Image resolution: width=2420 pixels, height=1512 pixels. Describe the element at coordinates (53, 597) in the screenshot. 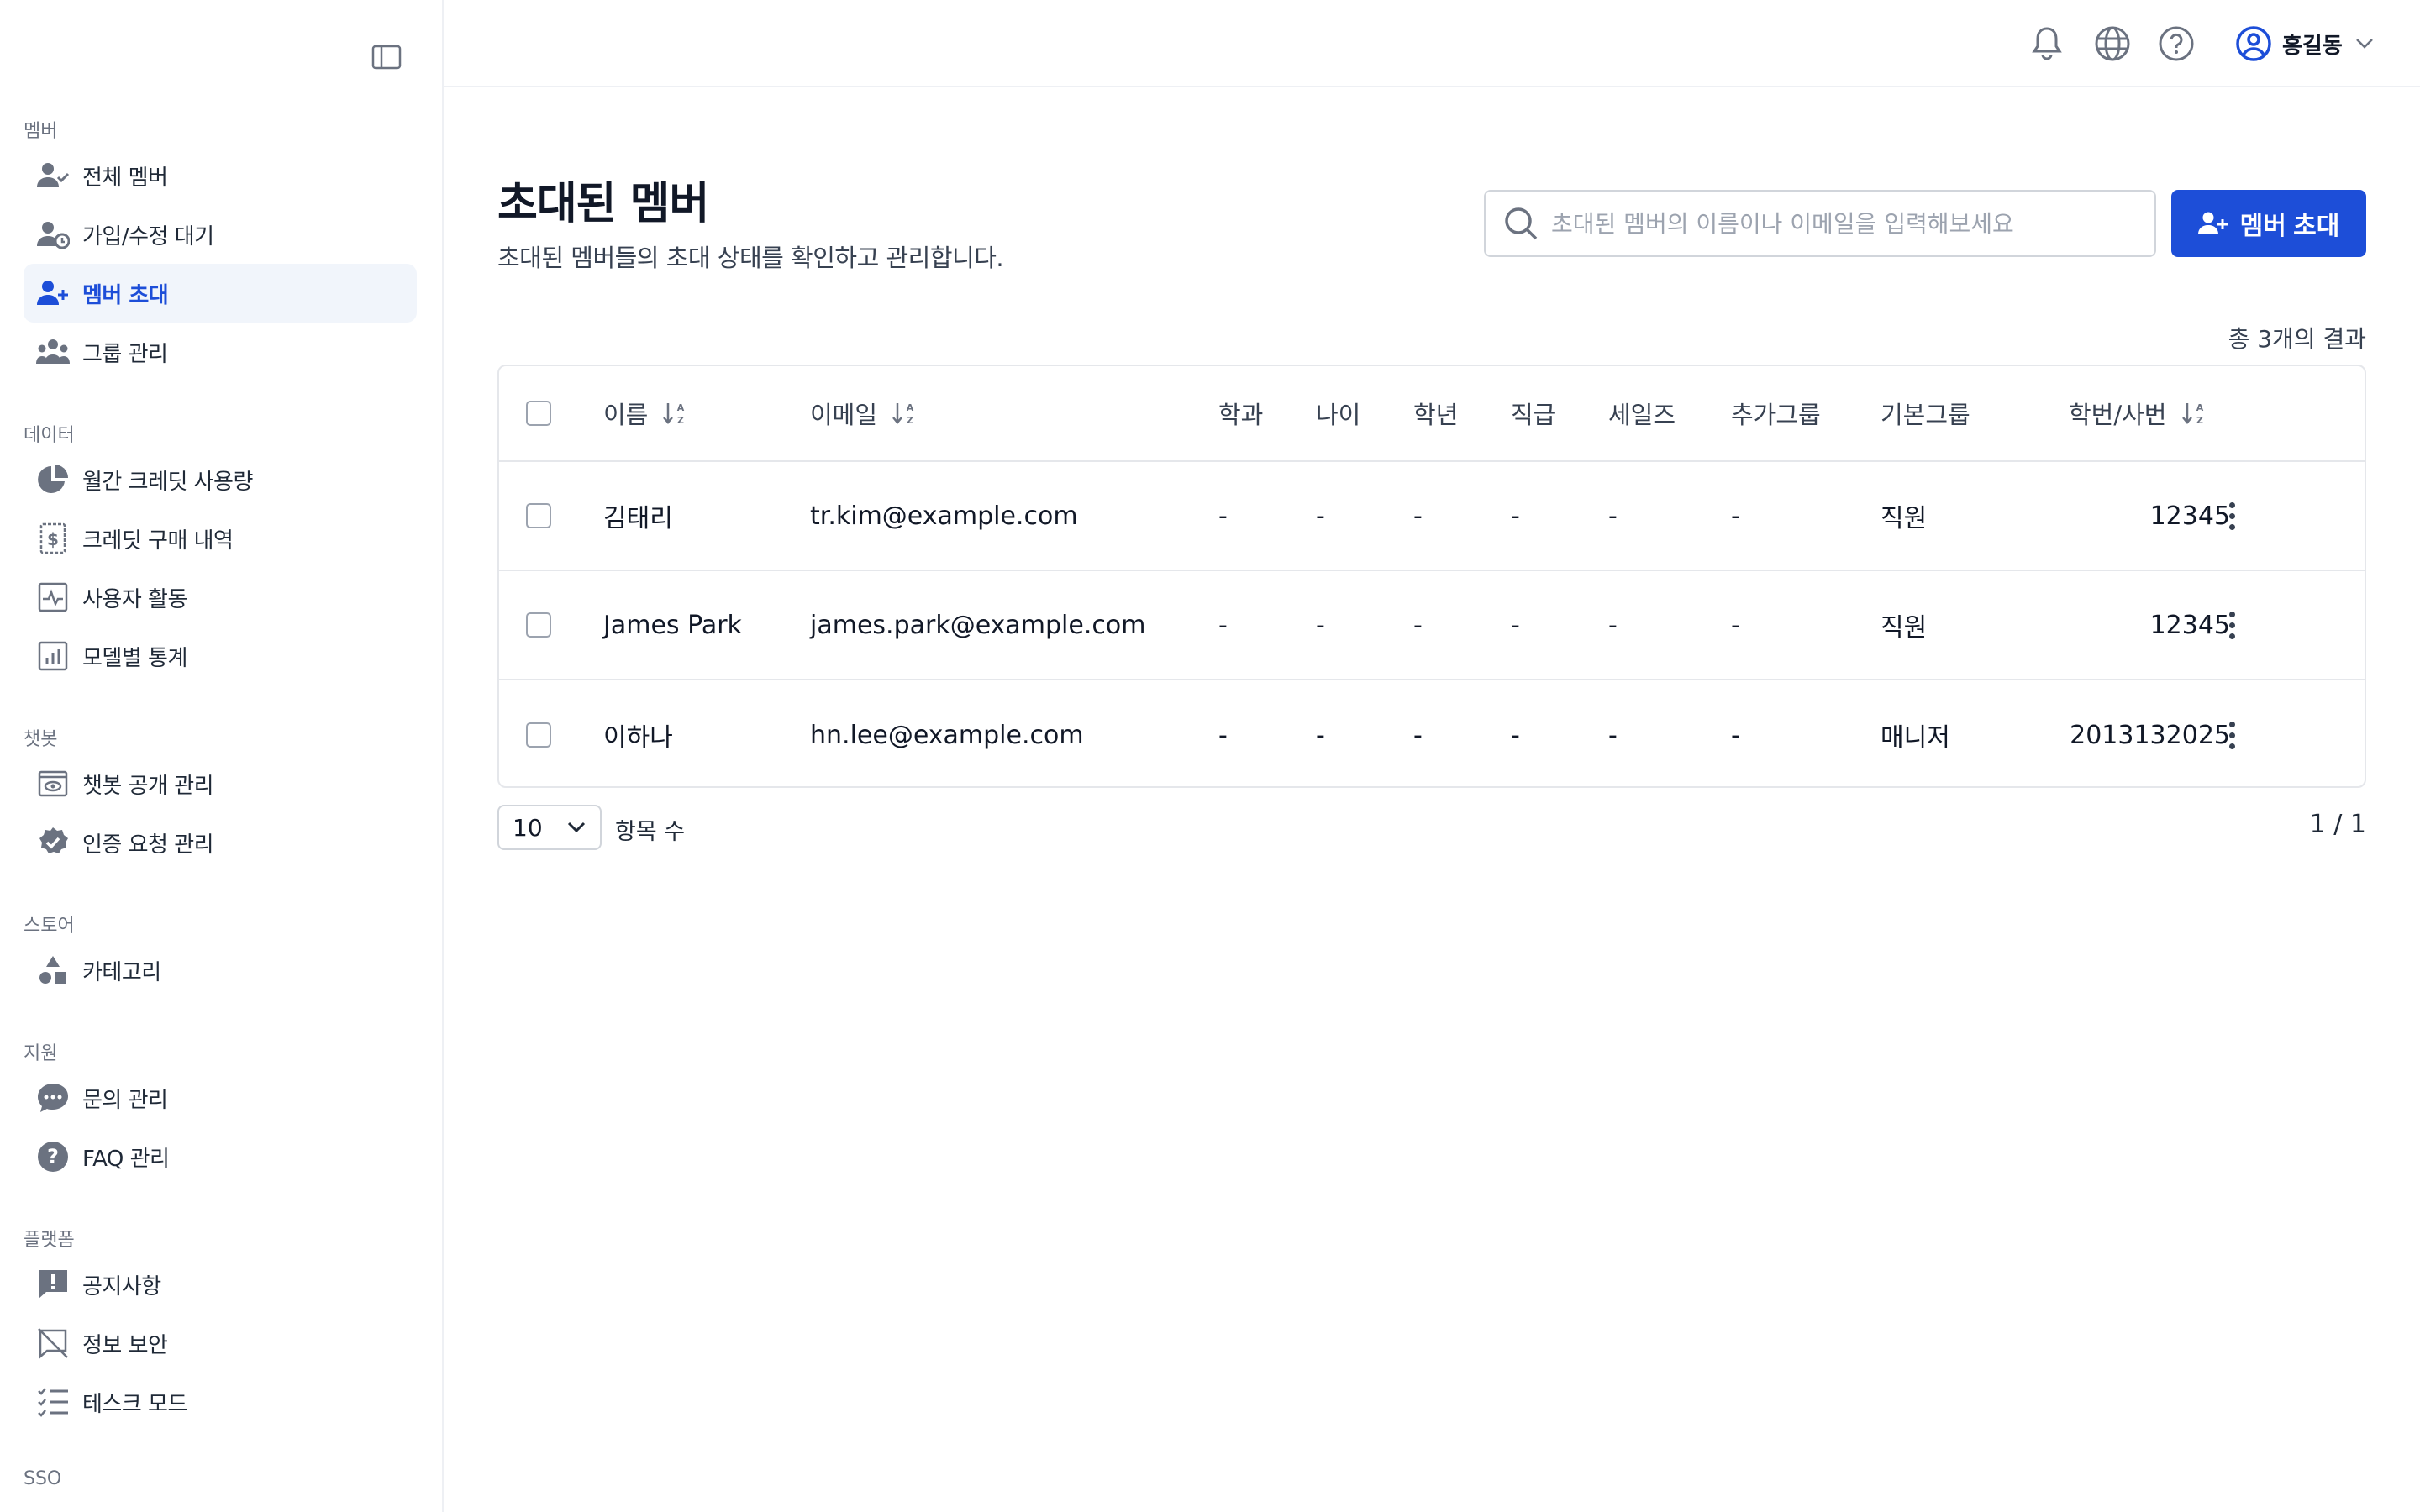

I see `activity-icon` at that location.